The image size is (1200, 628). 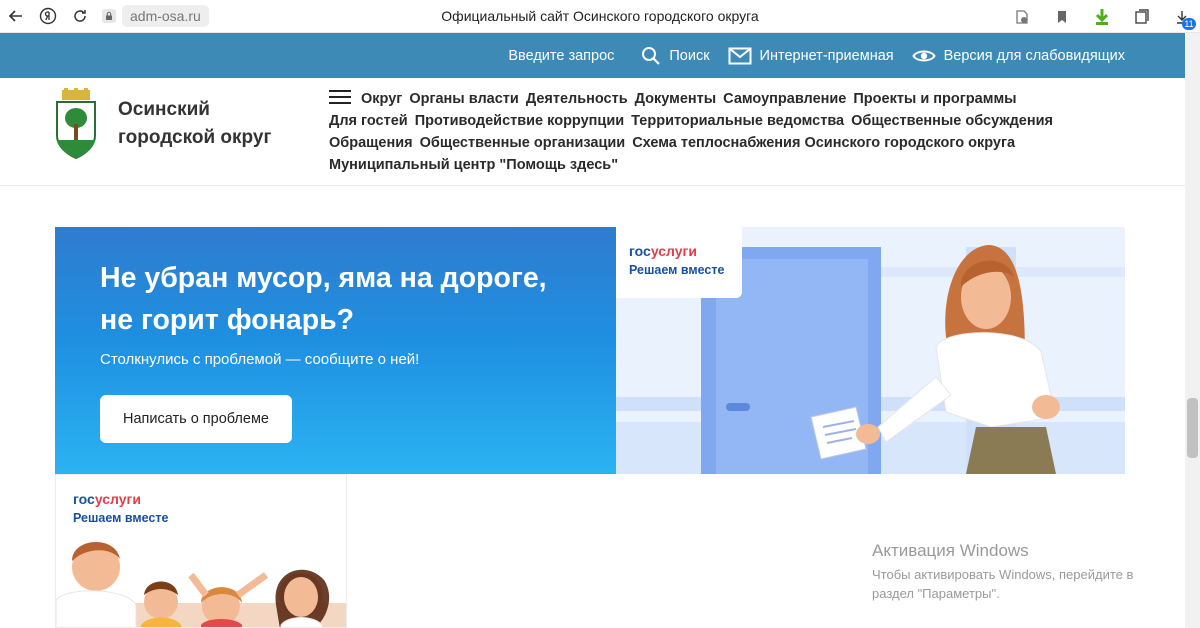 What do you see at coordinates (923, 55) in the screenshot?
I see `eye-icon` at bounding box center [923, 55].